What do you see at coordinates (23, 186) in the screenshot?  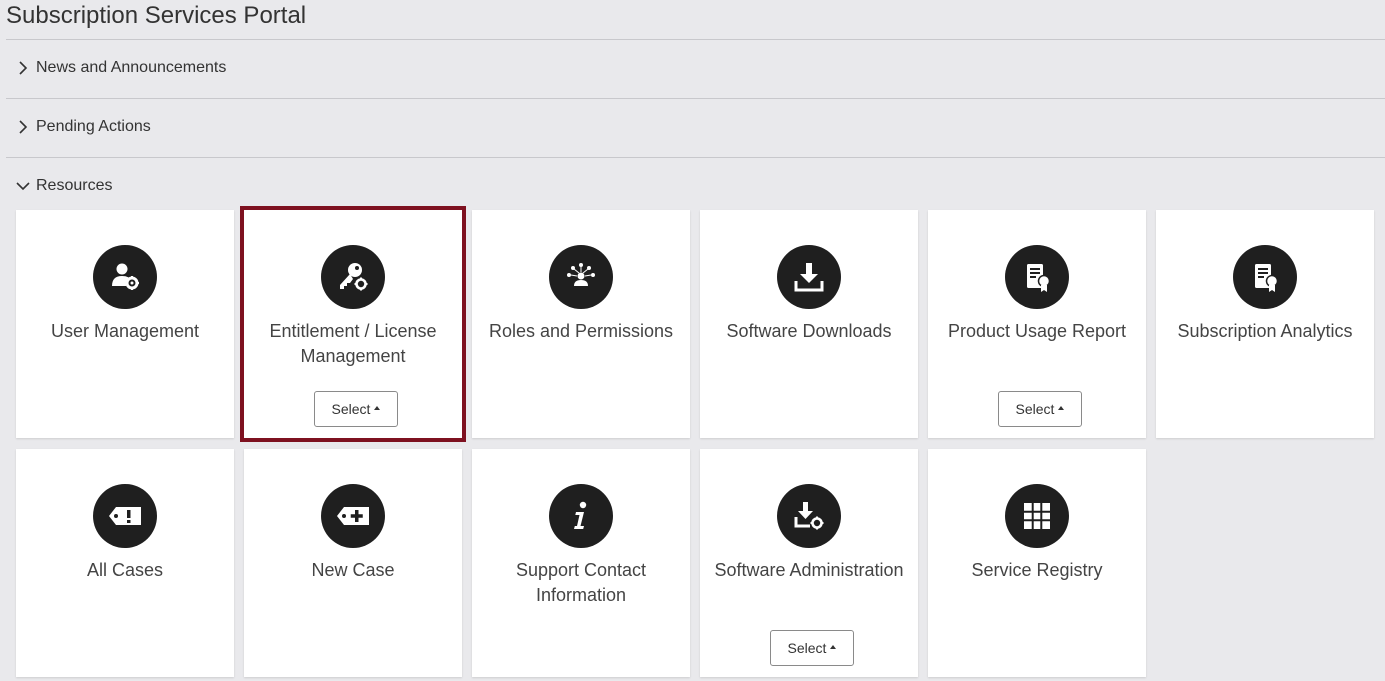 I see `chevron-down-icon` at bounding box center [23, 186].